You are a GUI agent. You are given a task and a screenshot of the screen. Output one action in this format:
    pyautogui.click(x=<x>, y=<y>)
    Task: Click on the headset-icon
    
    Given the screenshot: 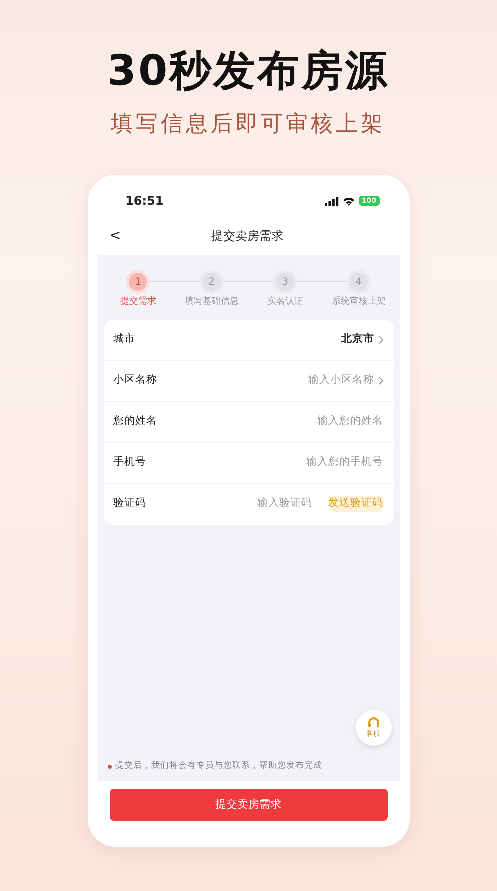 What is the action you would take?
    pyautogui.click(x=373, y=723)
    